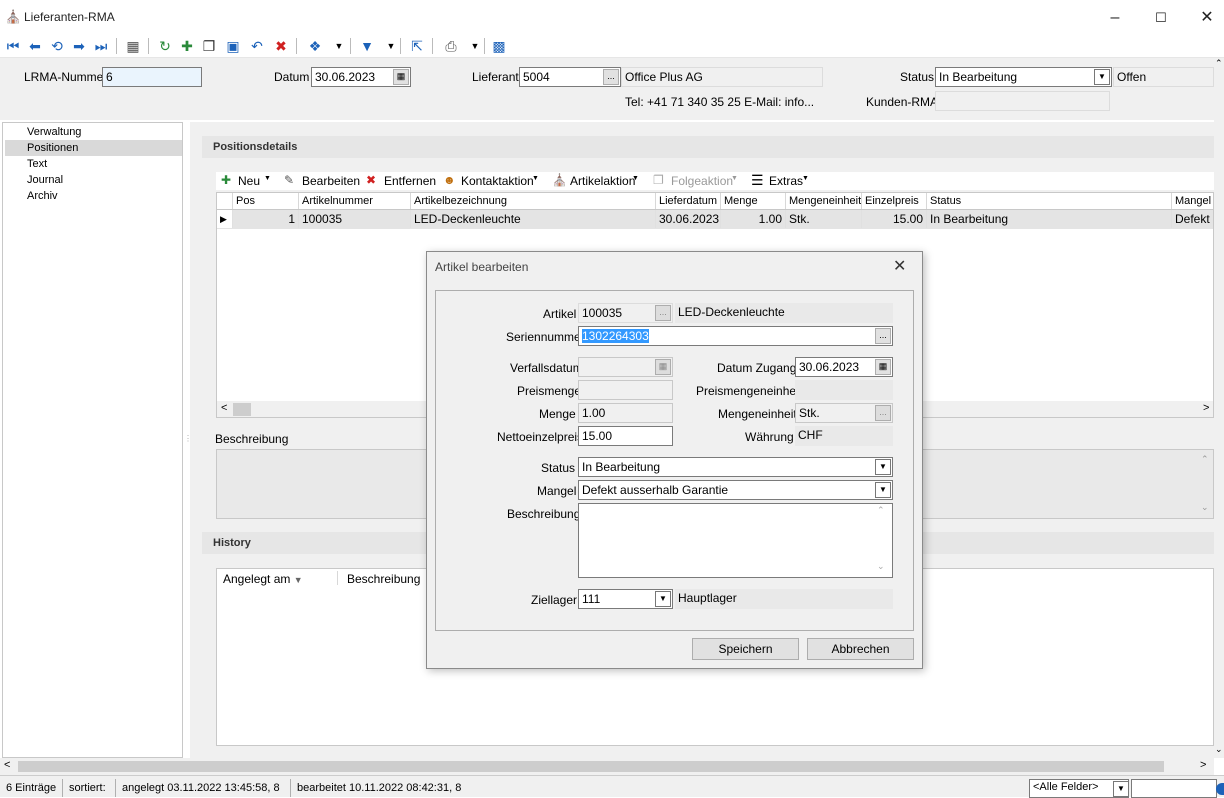  I want to click on column-header-lieferdatum: Lieferdatum, so click(688, 201).